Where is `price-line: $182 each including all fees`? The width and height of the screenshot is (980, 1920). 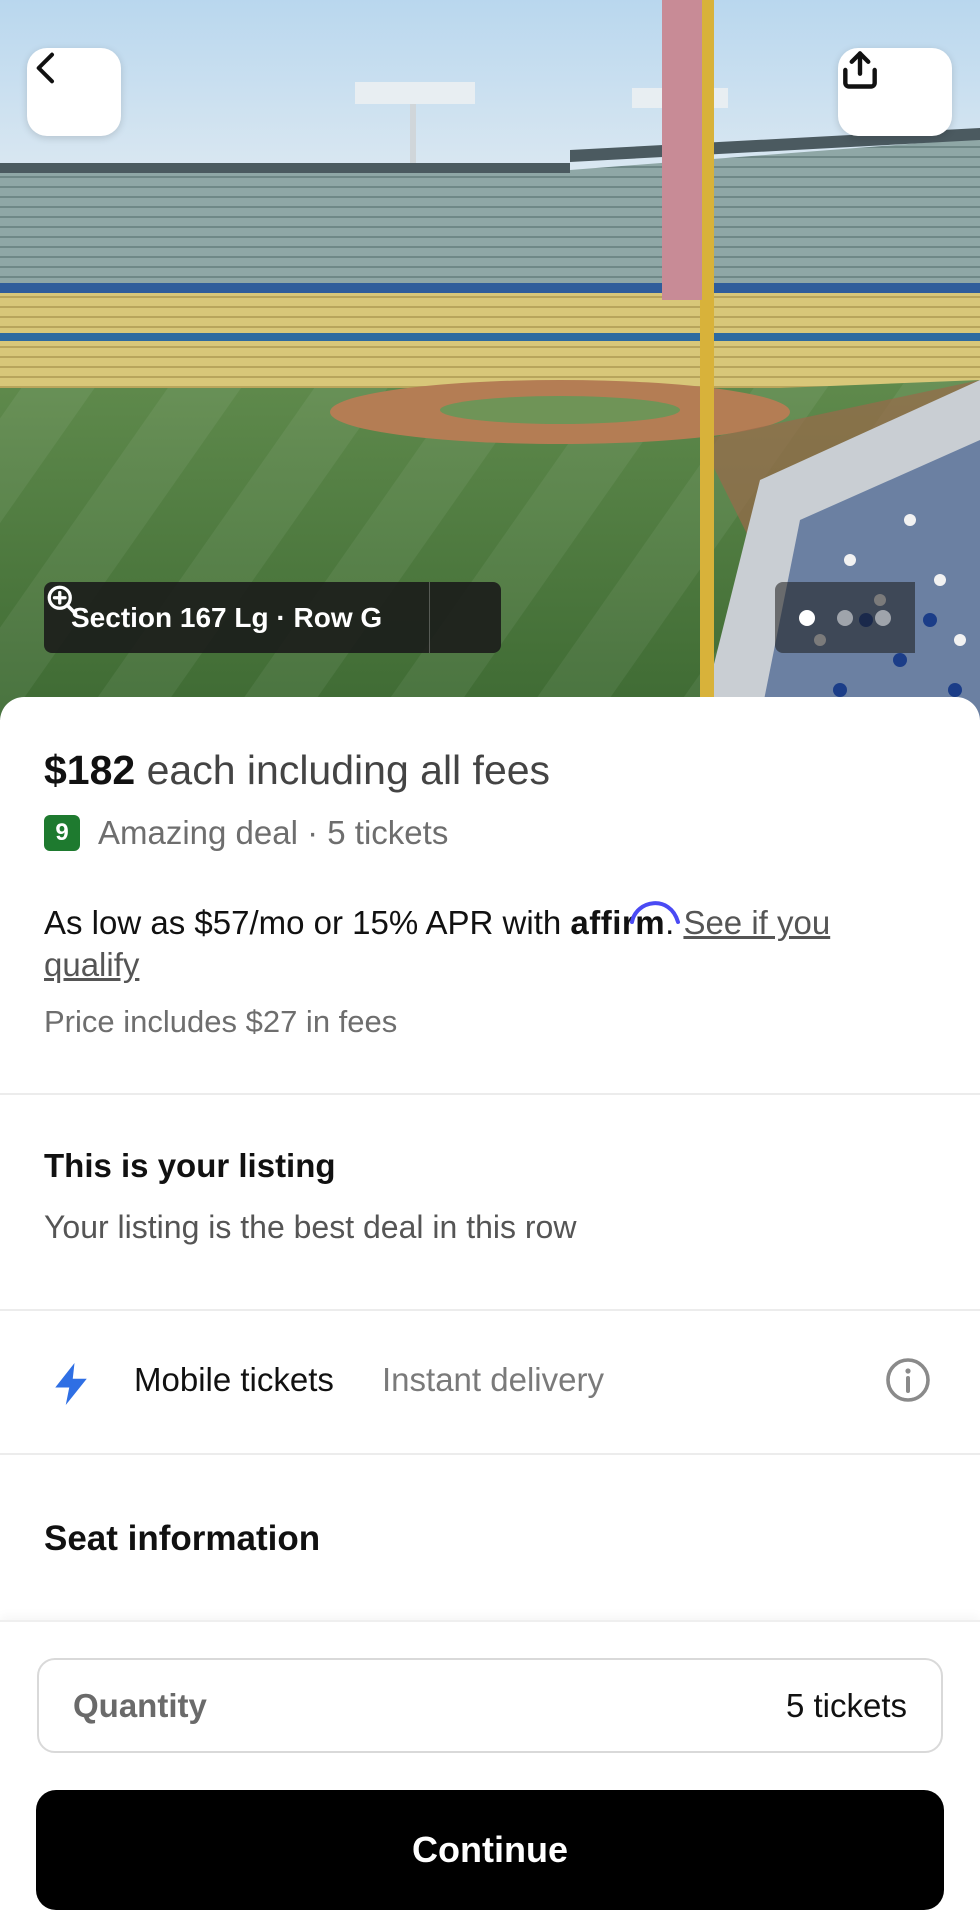
price-line: $182 each including all fees is located at coordinates (297, 770).